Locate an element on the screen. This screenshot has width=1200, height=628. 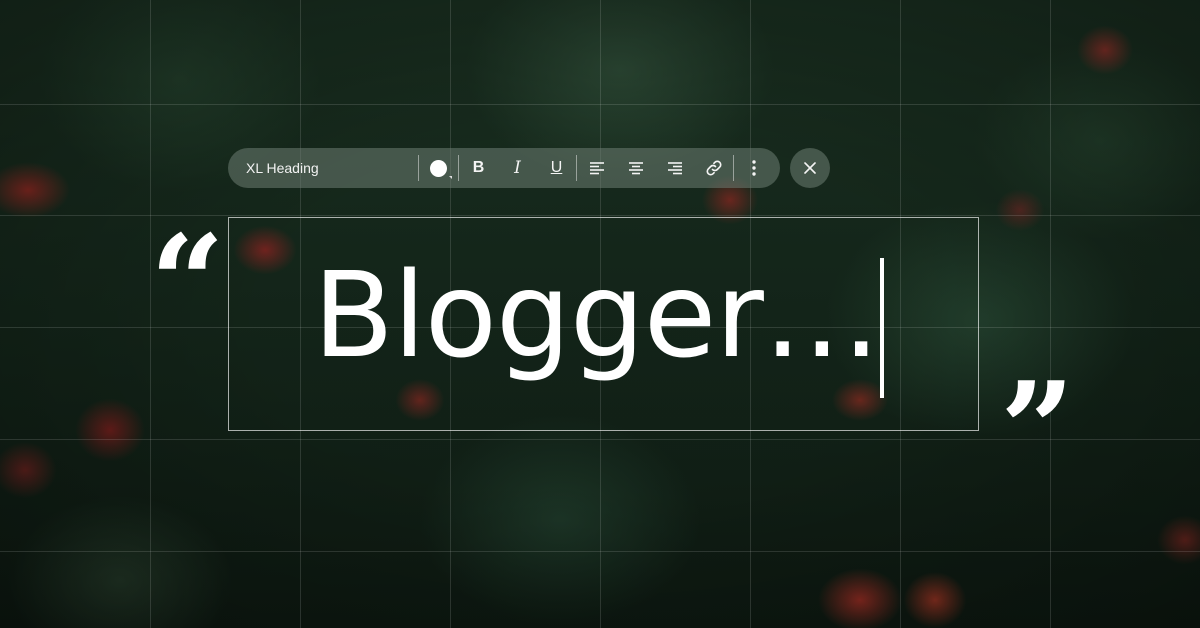
close-toolbar-button is located at coordinates (810, 168).